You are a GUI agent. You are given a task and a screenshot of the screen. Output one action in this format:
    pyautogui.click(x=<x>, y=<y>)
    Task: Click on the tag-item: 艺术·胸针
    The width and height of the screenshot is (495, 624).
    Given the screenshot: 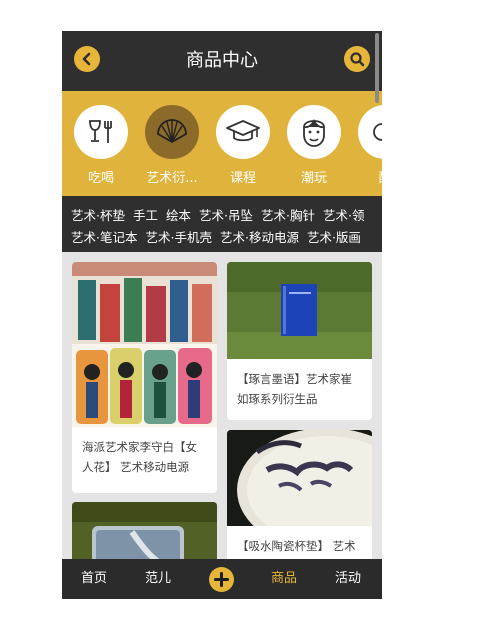 What is the action you would take?
    pyautogui.click(x=288, y=215)
    